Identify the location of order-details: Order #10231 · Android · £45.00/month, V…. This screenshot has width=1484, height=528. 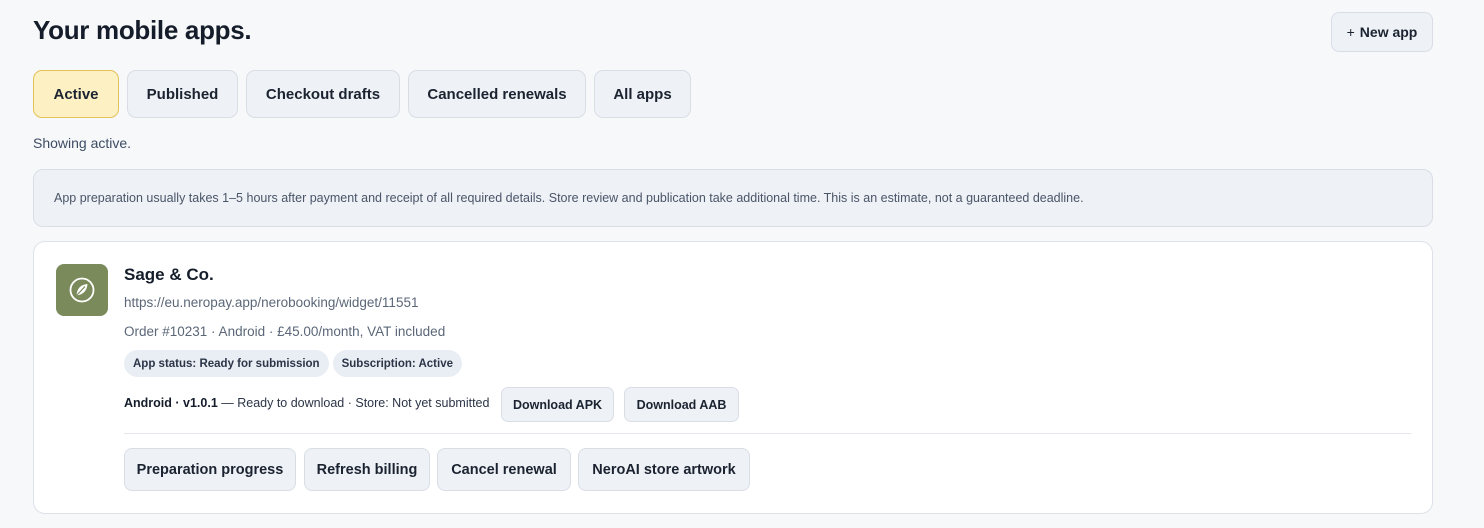
(285, 331).